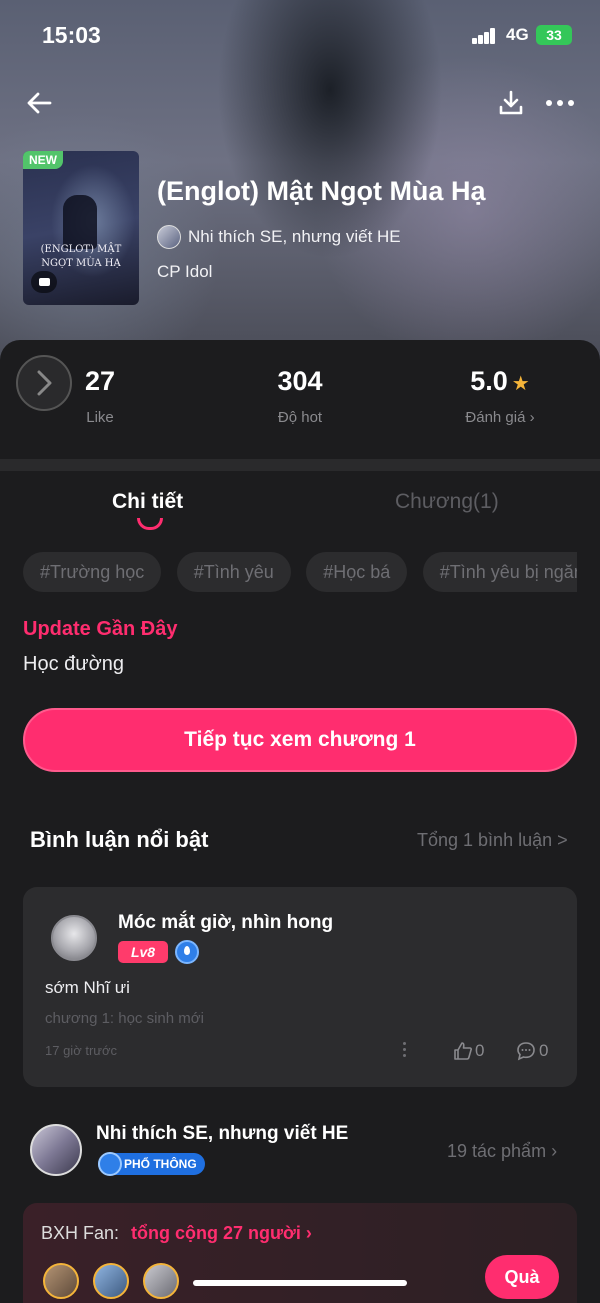 The image size is (600, 1303). I want to click on signal-icon, so click(485, 36).